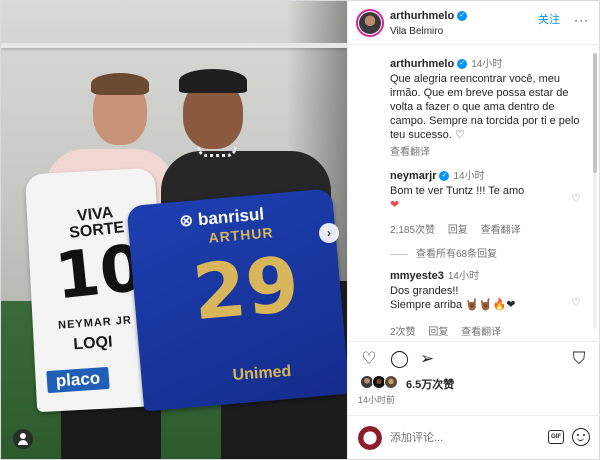 The width and height of the screenshot is (600, 460). I want to click on author-username-row: arthurhmelo ✓, so click(429, 16).